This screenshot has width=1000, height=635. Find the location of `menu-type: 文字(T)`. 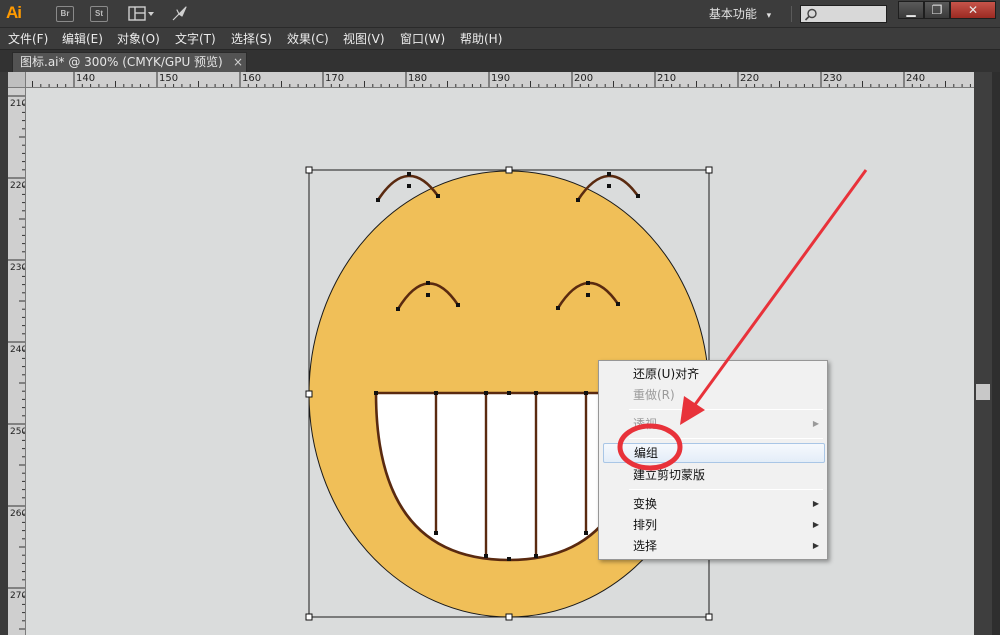

menu-type: 文字(T) is located at coordinates (195, 39).